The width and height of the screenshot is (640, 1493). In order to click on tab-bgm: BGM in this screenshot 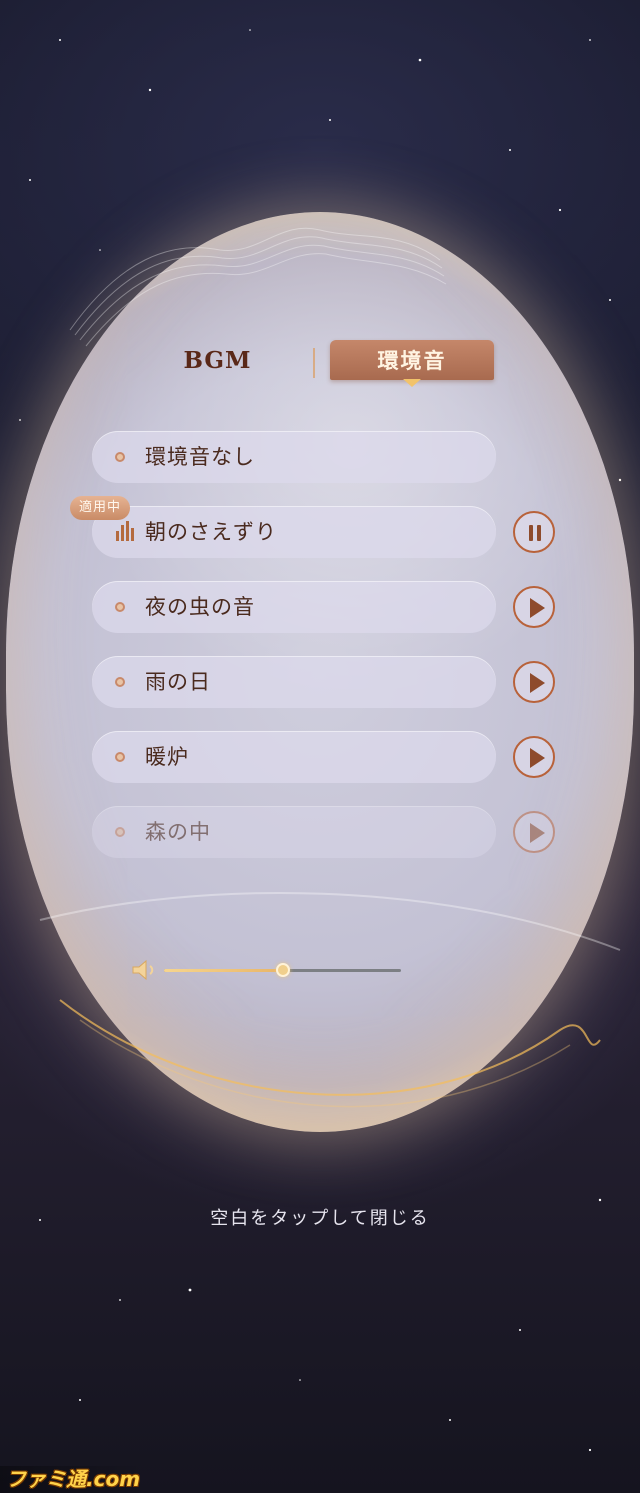, I will do `click(217, 360)`.